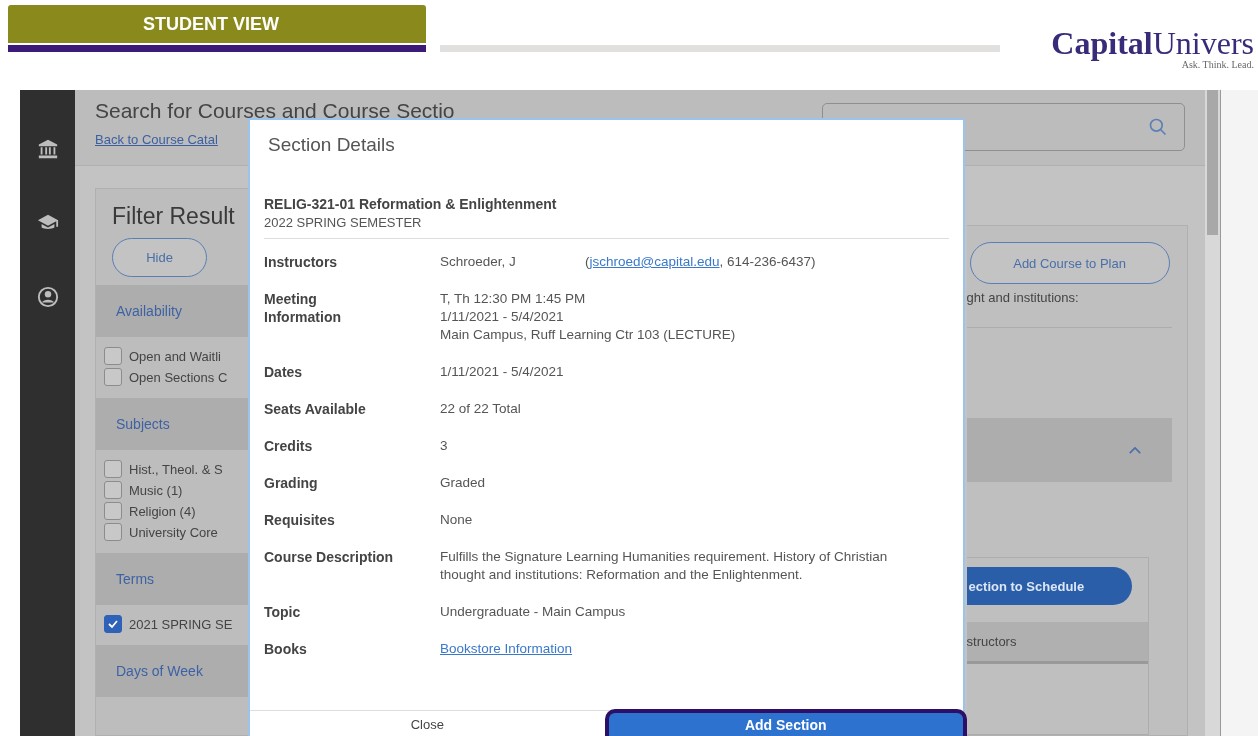 The height and width of the screenshot is (736, 1258). Describe the element at coordinates (1158, 127) in the screenshot. I see `search-icon` at that location.